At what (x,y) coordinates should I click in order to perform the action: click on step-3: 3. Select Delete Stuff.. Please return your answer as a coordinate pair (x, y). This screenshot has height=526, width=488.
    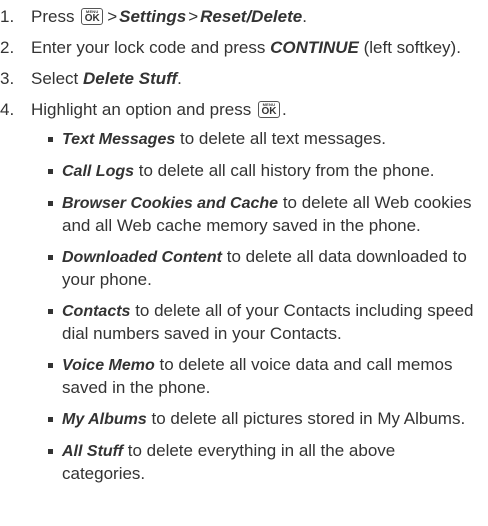
    Looking at the image, I should click on (240, 79).